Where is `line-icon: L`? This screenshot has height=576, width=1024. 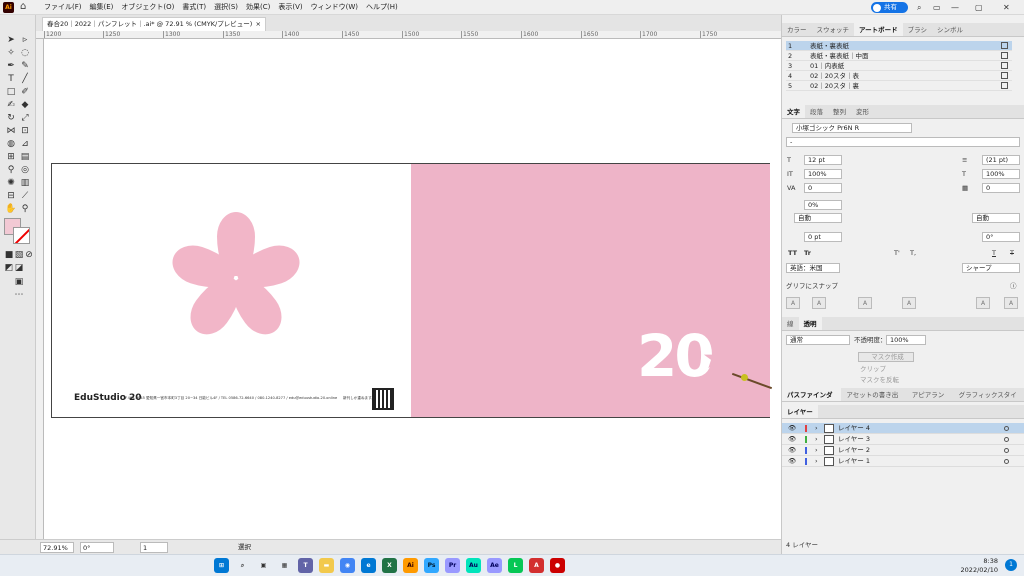
line-icon: L is located at coordinates (515, 565).